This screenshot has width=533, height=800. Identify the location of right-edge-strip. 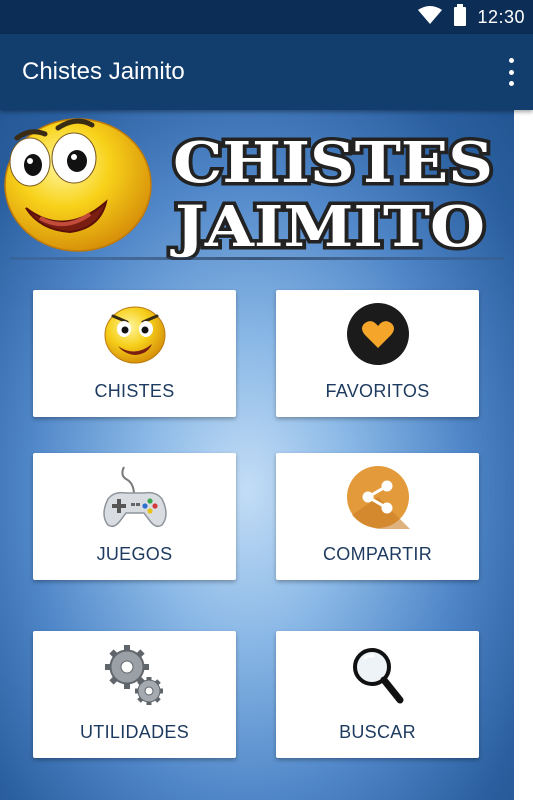
(523, 455).